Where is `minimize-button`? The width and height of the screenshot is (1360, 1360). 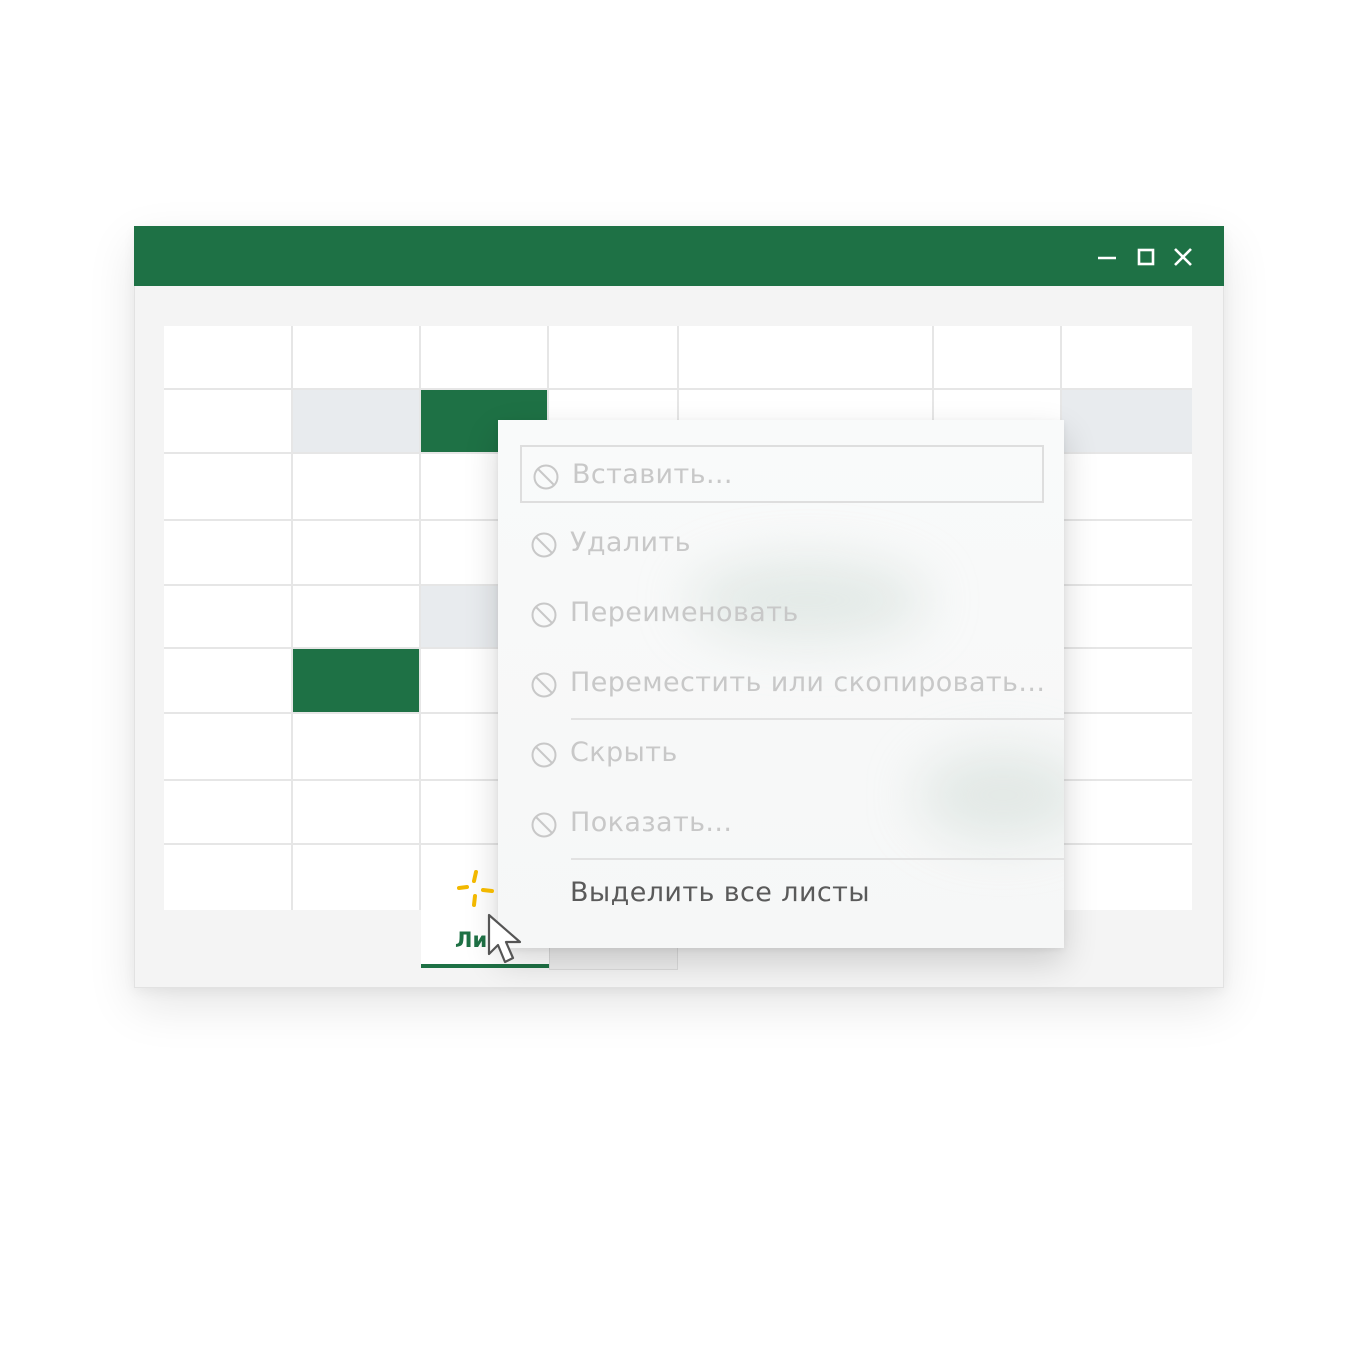 minimize-button is located at coordinates (1107, 257).